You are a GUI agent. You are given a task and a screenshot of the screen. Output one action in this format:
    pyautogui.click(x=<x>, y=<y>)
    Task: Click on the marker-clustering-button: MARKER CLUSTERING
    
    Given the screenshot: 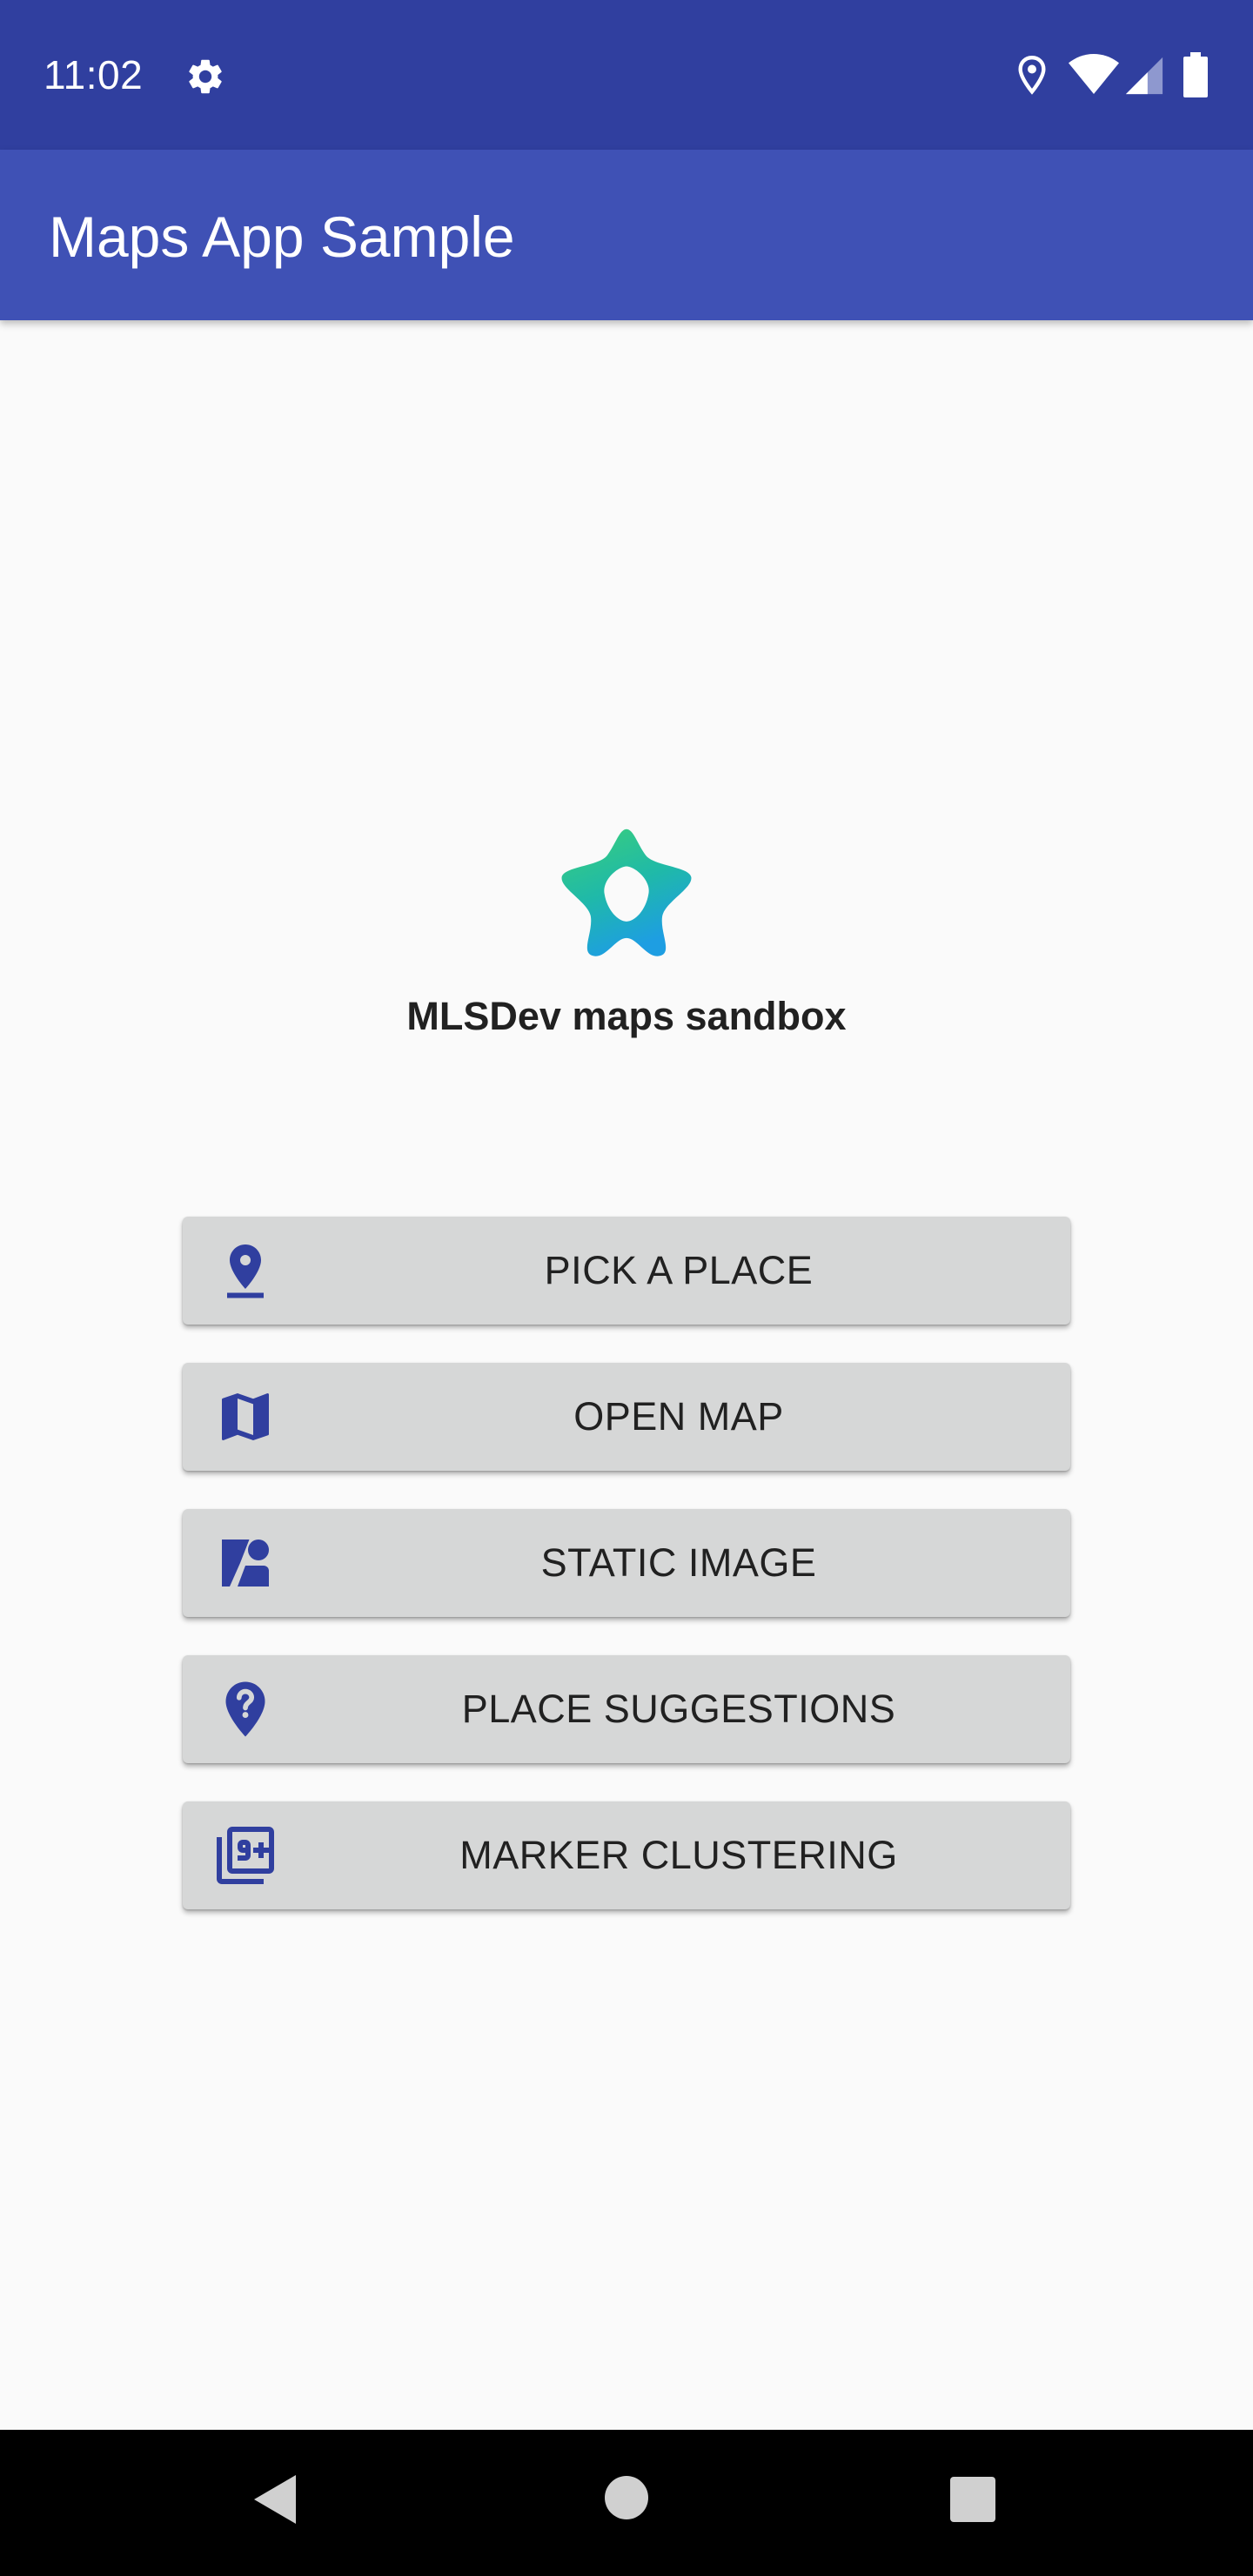 What is the action you would take?
    pyautogui.click(x=626, y=1855)
    